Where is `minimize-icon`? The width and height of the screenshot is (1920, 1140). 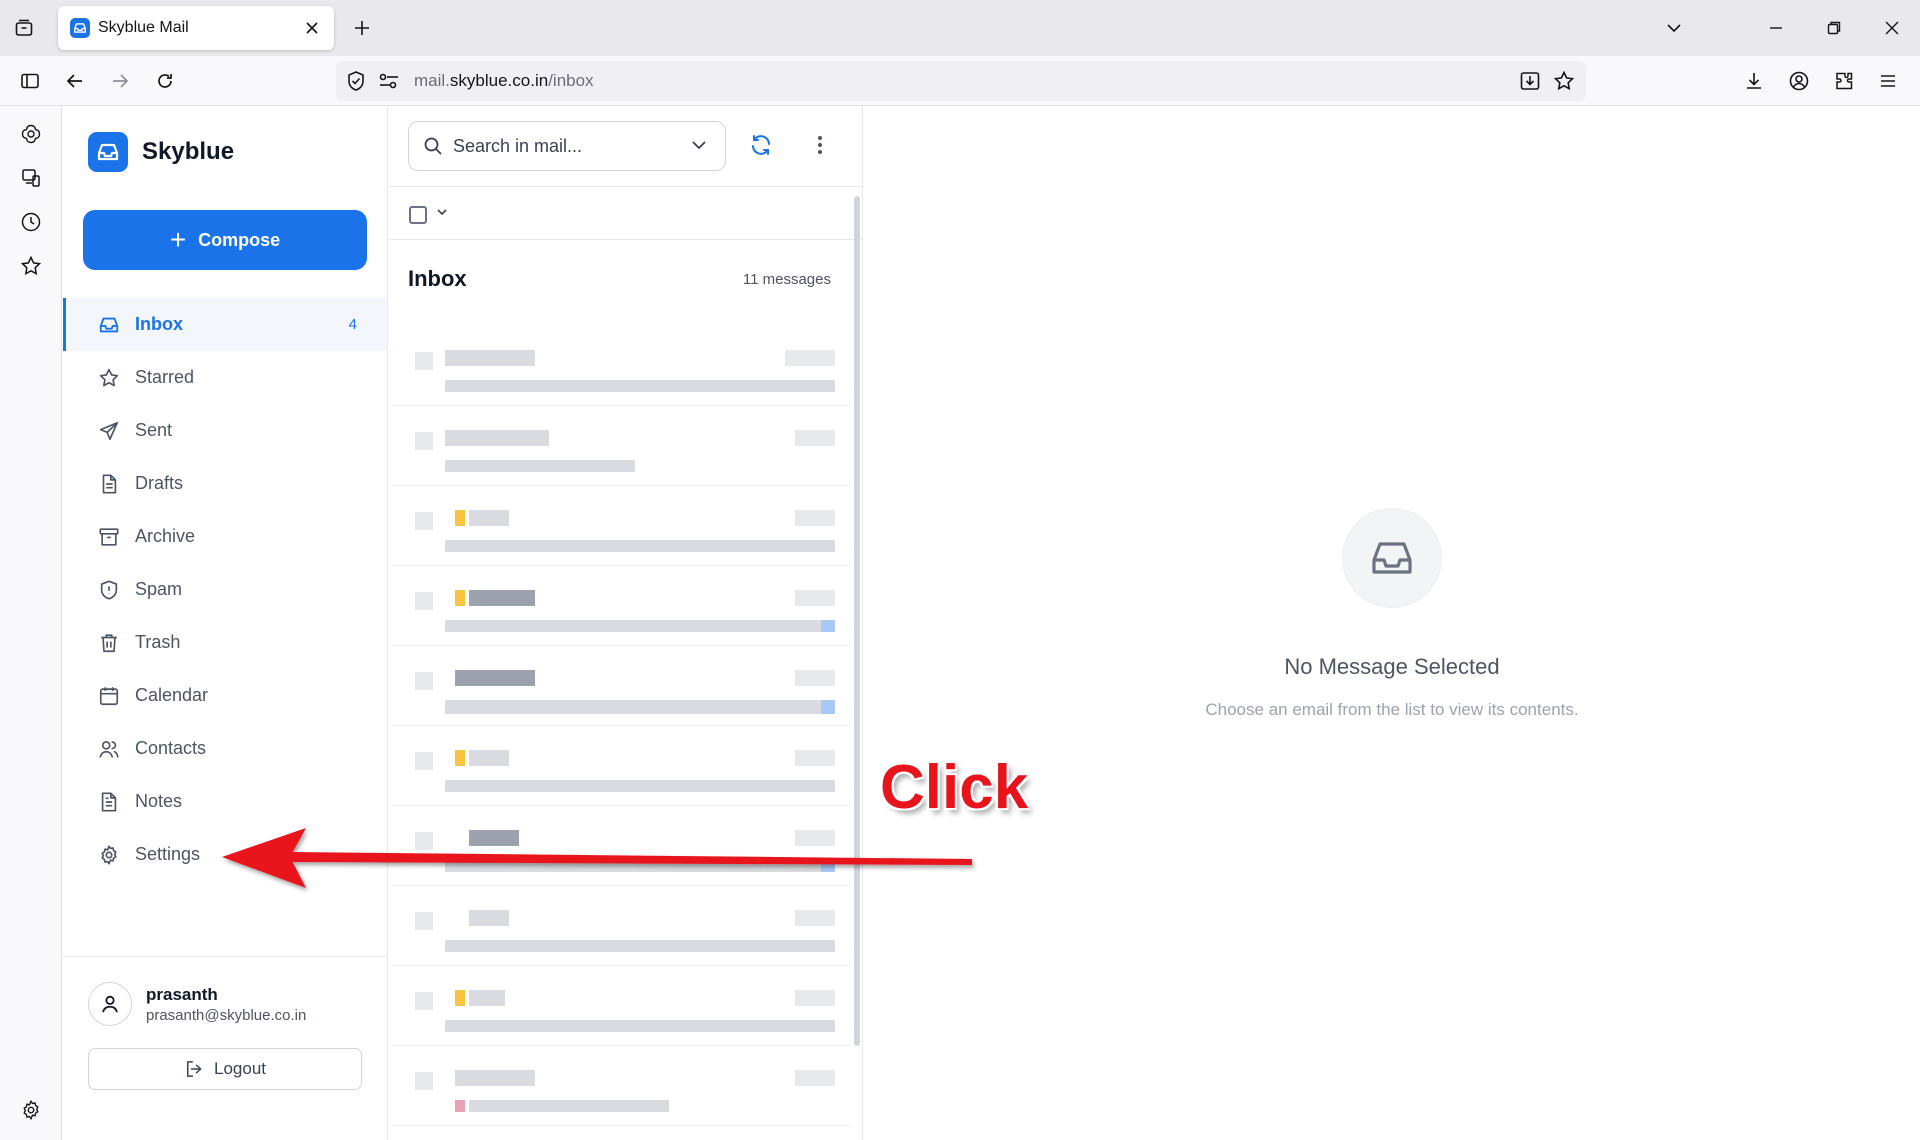
minimize-icon is located at coordinates (1776, 28).